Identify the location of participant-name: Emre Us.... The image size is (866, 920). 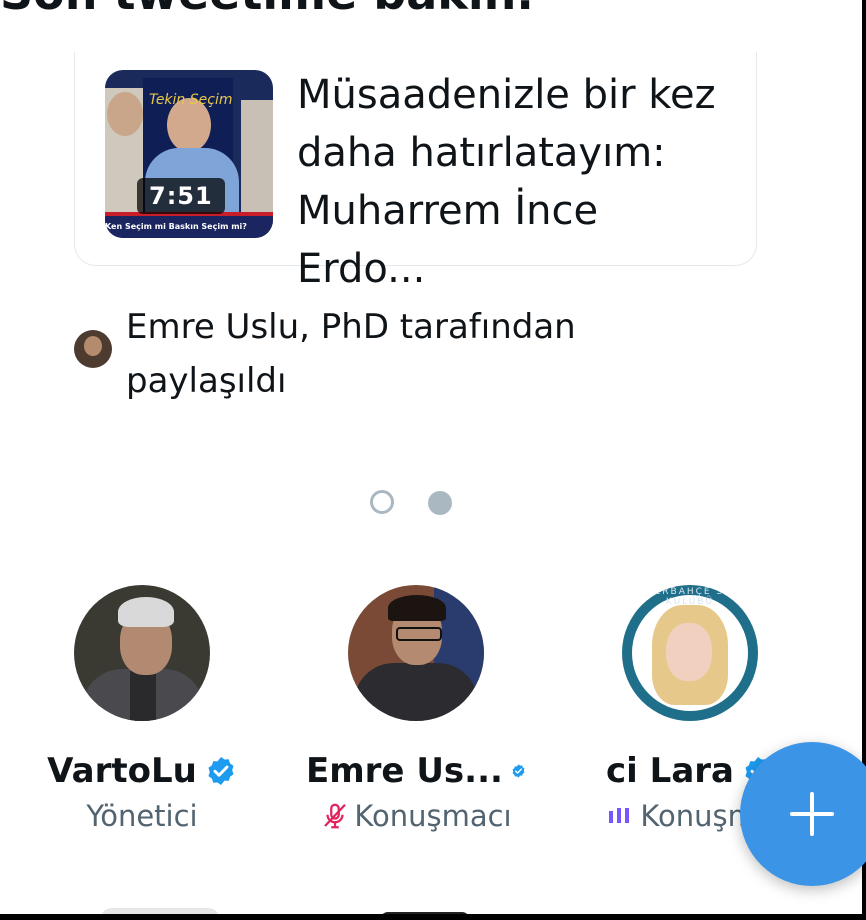
(404, 771).